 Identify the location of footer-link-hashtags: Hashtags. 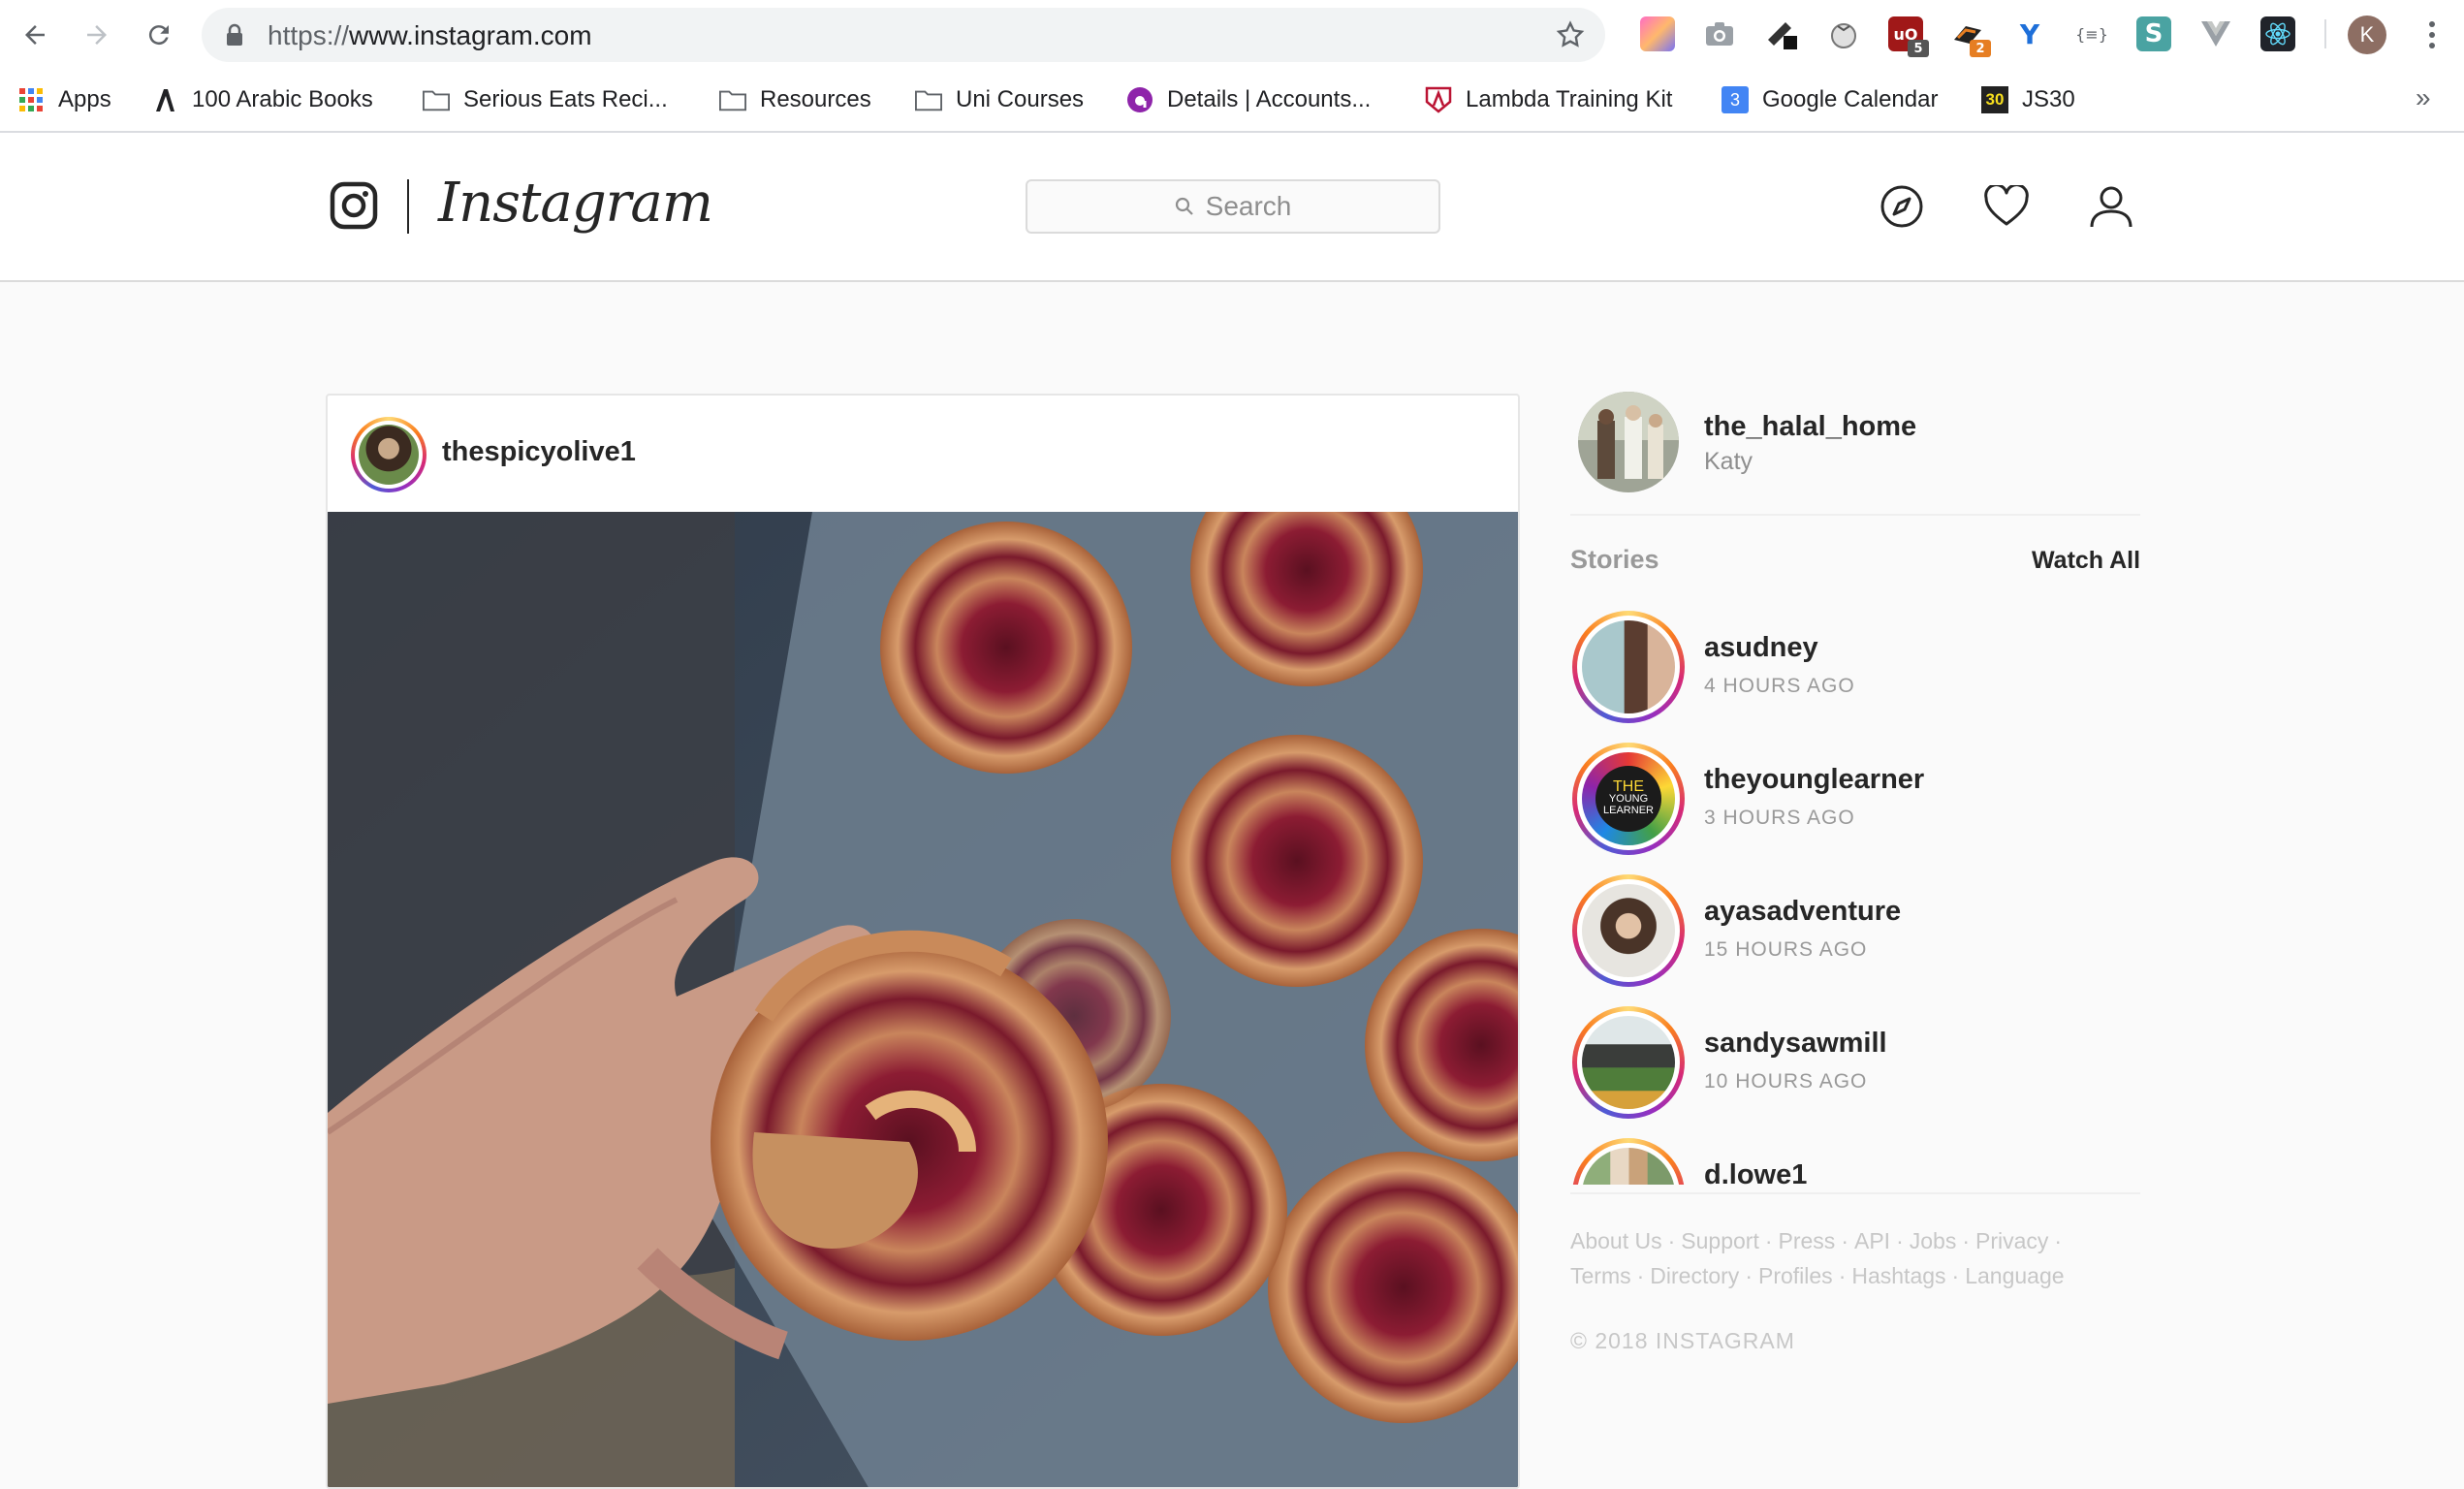
(1898, 1275).